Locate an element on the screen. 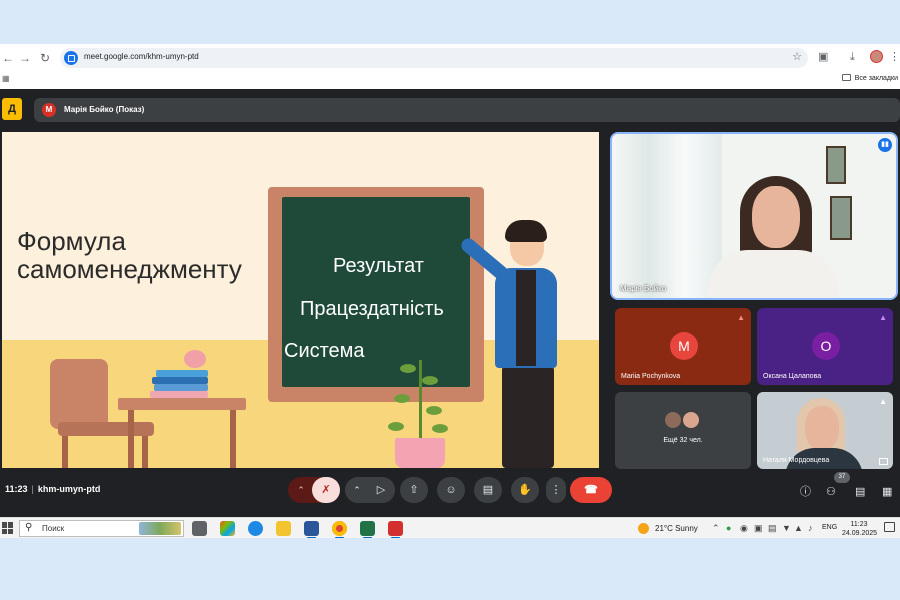 This screenshot has height=600, width=900. teacher-legs is located at coordinates (528, 417).